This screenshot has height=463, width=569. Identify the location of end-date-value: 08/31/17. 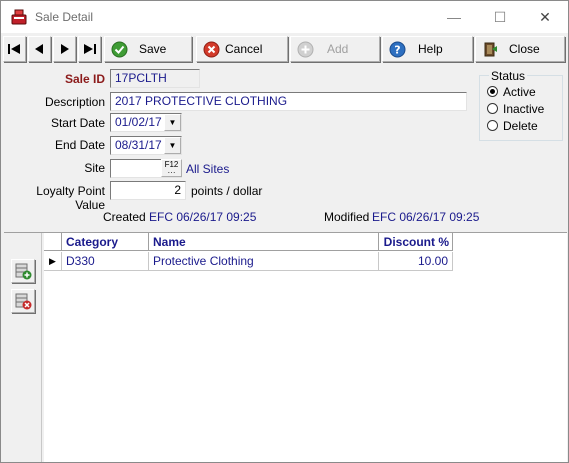
(138, 145).